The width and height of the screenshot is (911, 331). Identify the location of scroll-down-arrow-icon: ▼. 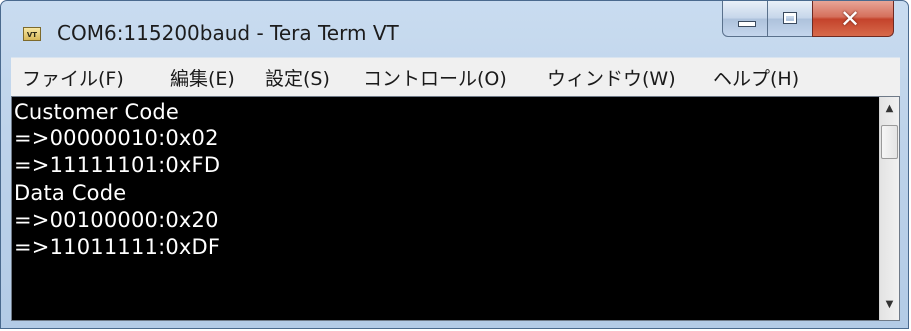
(889, 304).